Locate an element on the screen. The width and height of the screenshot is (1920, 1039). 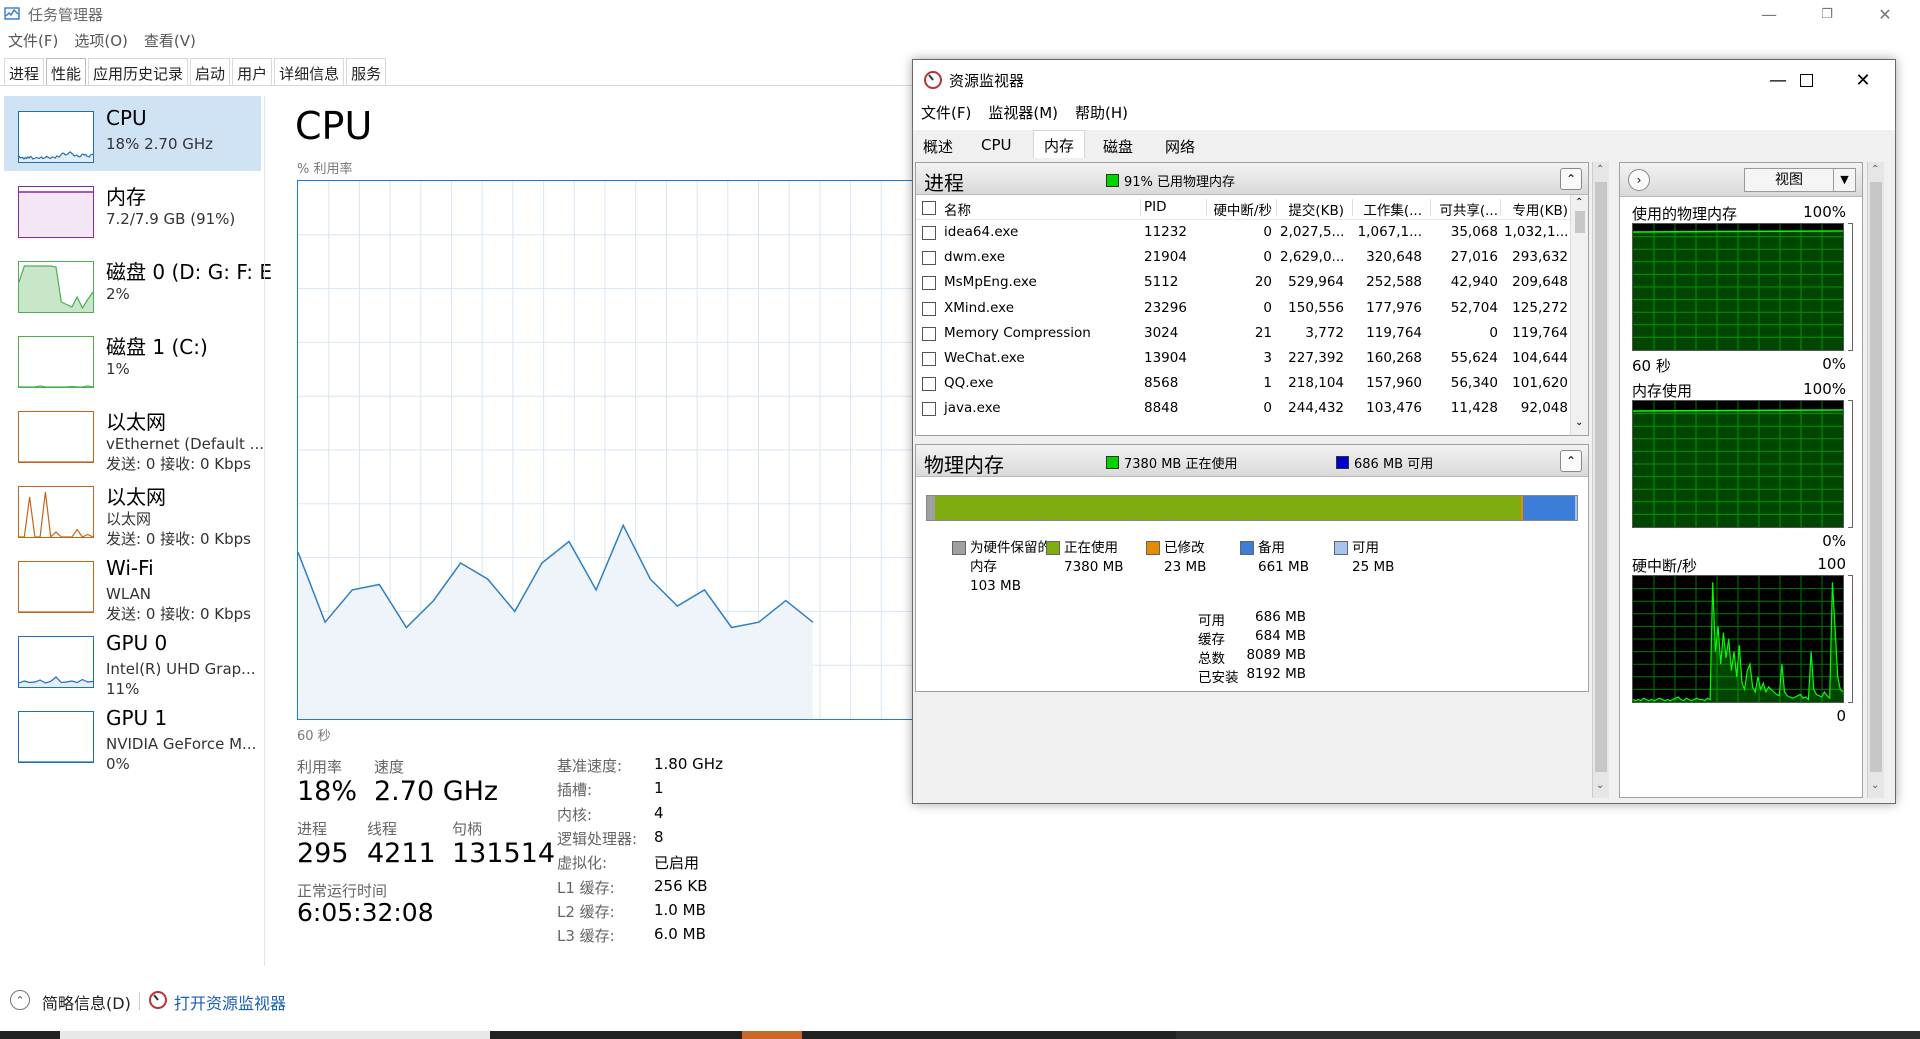
sidebar-item-3: 磁盘 1 (C:) 1% is located at coordinates (132, 358).